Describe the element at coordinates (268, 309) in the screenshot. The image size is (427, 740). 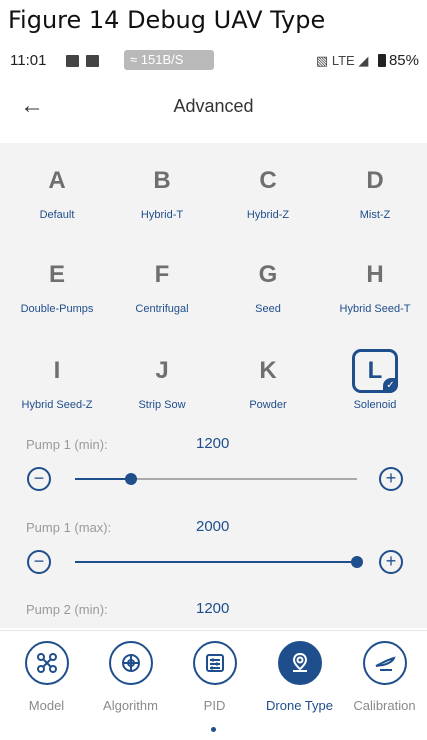
I see `type-label: Seed` at that location.